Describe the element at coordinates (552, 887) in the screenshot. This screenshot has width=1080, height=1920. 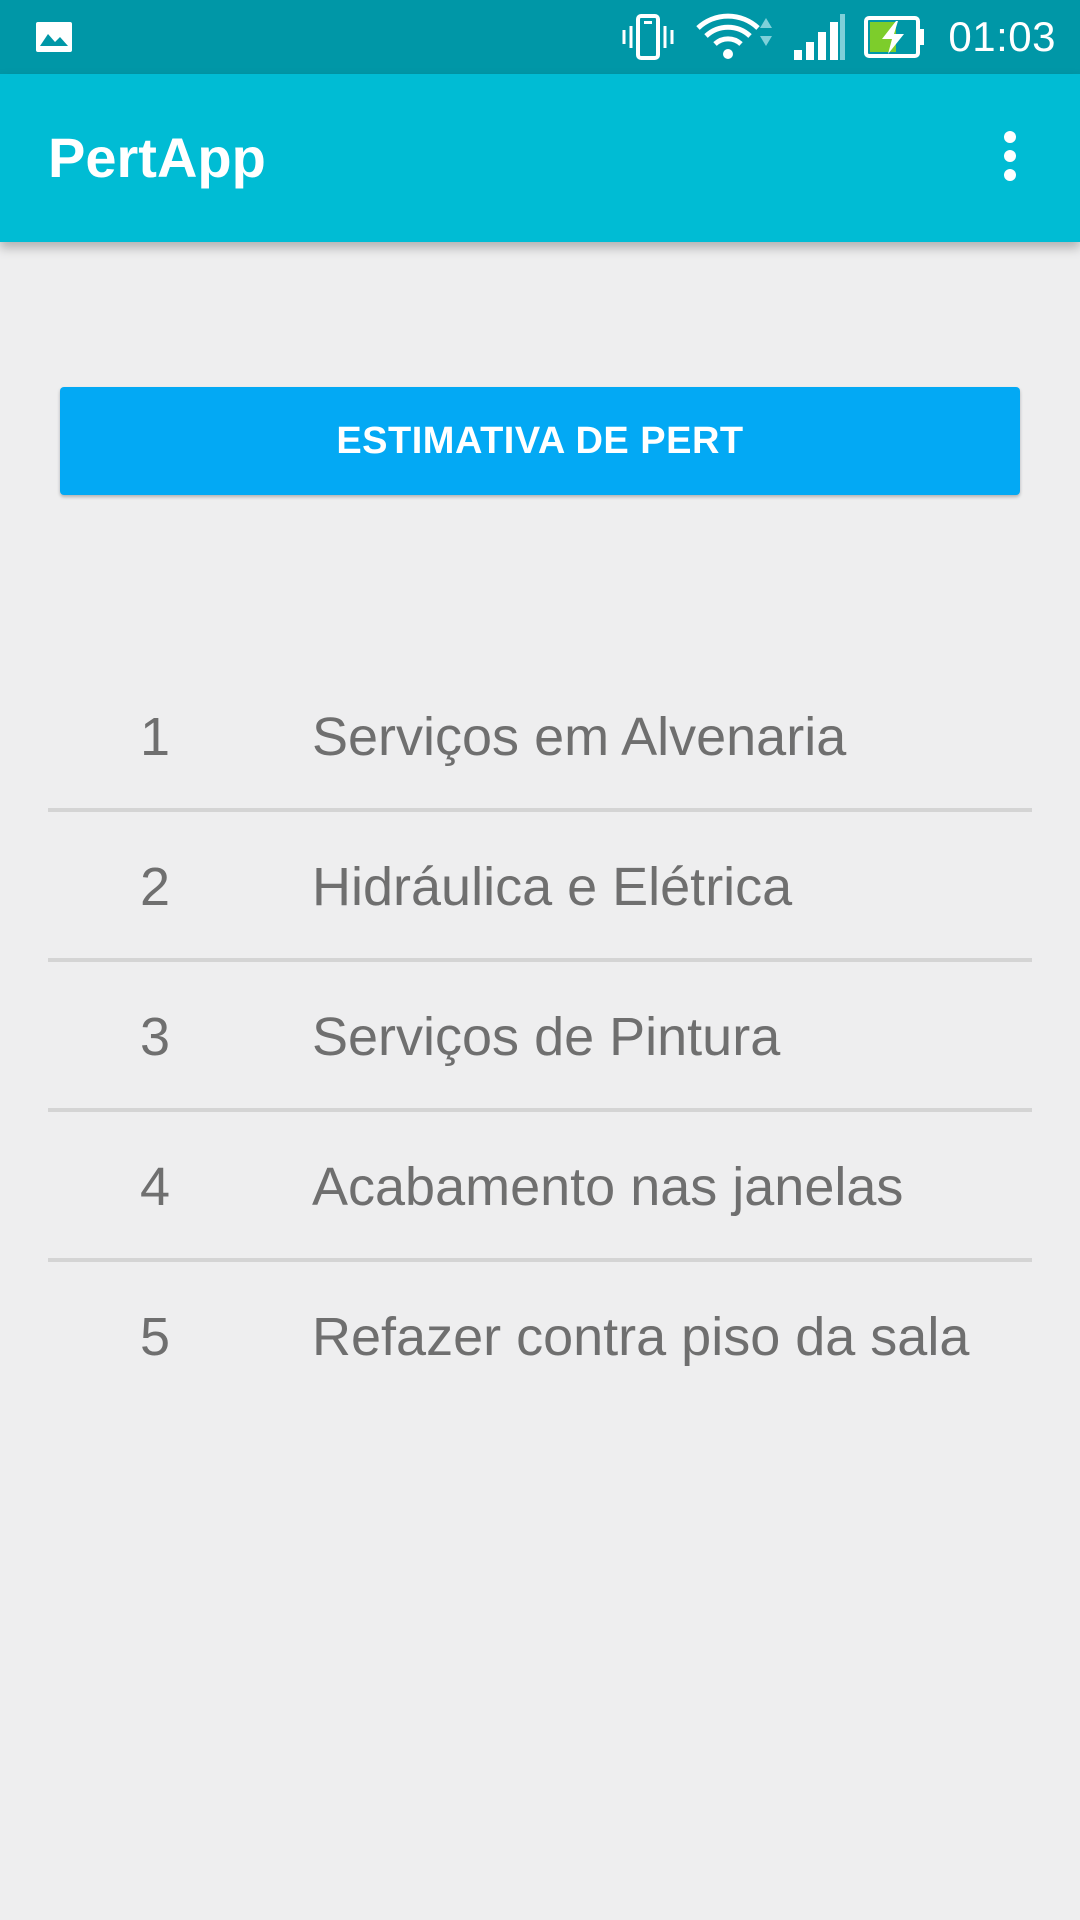
I see `task-name: Hidráulica e Elétrica` at that location.